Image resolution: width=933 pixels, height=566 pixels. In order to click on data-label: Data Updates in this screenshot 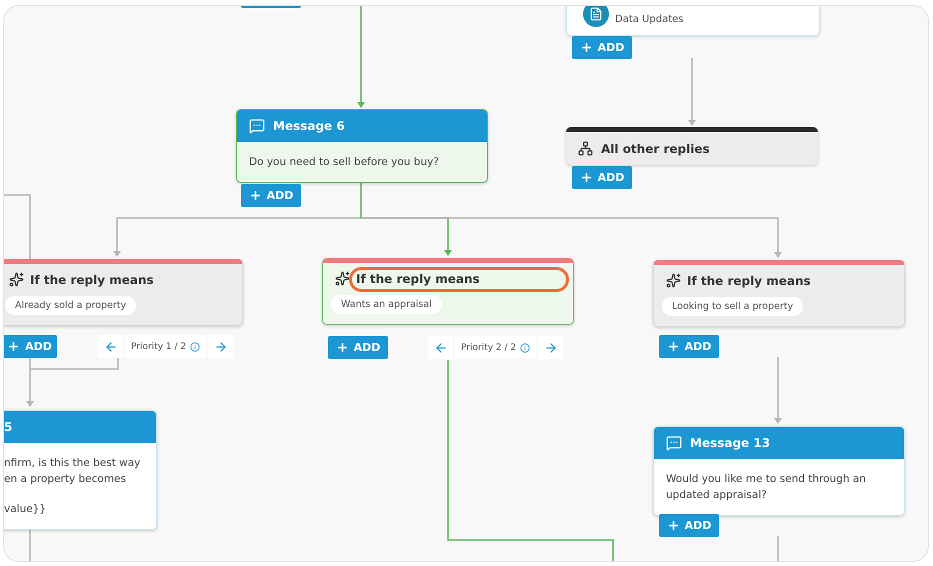, I will do `click(649, 19)`.